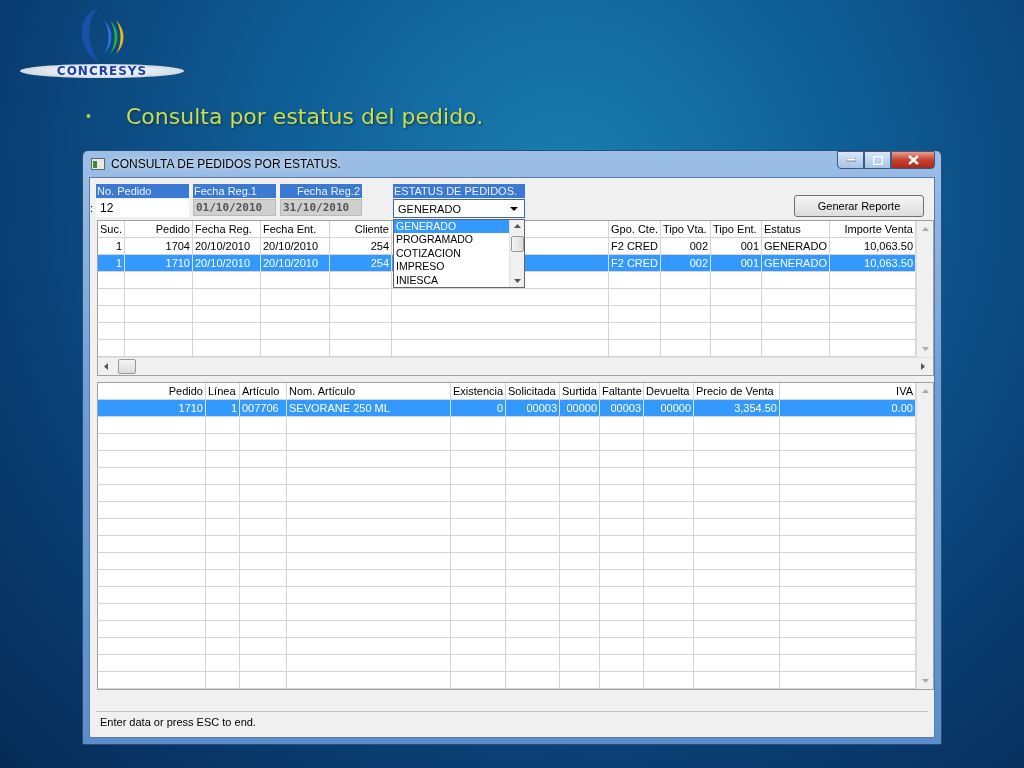 Image resolution: width=1024 pixels, height=768 pixels. I want to click on field-label: Fecha Reg.1, so click(234, 191).